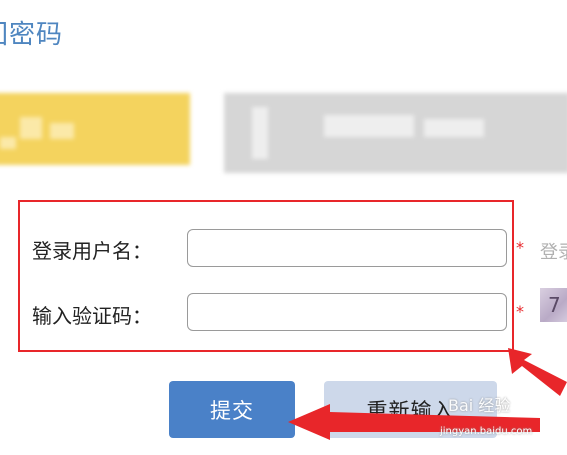 The height and width of the screenshot is (455, 567). What do you see at coordinates (537, 372) in the screenshot?
I see `arrow-to-box` at bounding box center [537, 372].